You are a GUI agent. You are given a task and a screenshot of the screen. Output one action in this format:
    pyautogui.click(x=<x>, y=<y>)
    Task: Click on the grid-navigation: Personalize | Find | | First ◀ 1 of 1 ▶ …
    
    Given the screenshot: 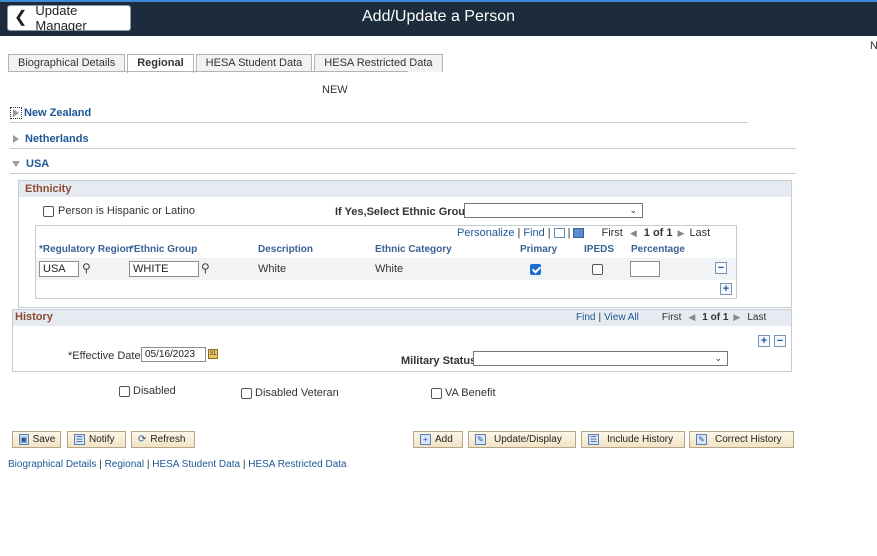 What is the action you would take?
    pyautogui.click(x=583, y=233)
    